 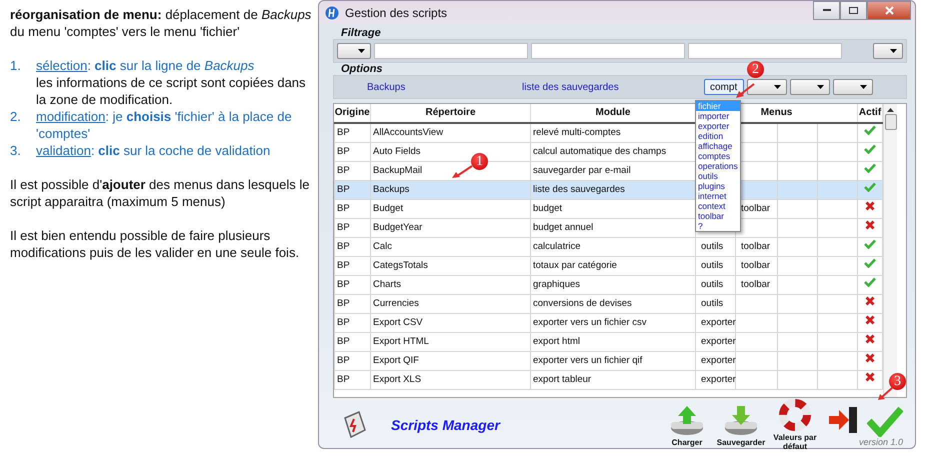 What do you see at coordinates (161, 14) in the screenshot?
I see `instruction-title: réorganisation de menu: déplacement de Backups` at bounding box center [161, 14].